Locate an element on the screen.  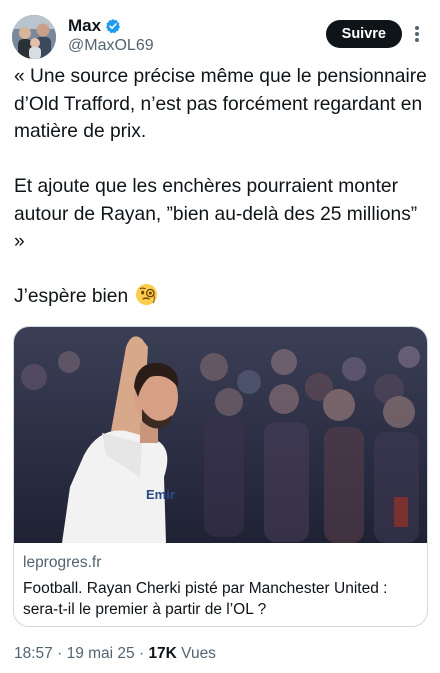
card-domain: leprogres.fr is located at coordinates (62, 563).